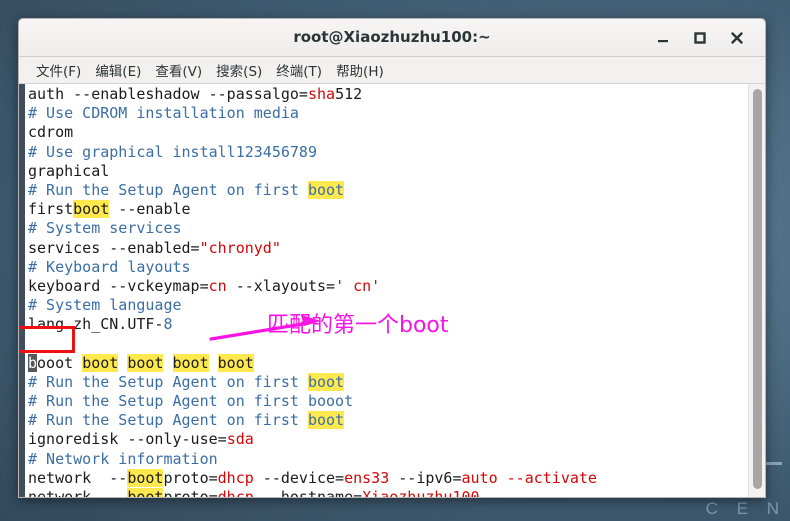 This screenshot has height=521, width=790. I want to click on minimize-button, so click(663, 38).